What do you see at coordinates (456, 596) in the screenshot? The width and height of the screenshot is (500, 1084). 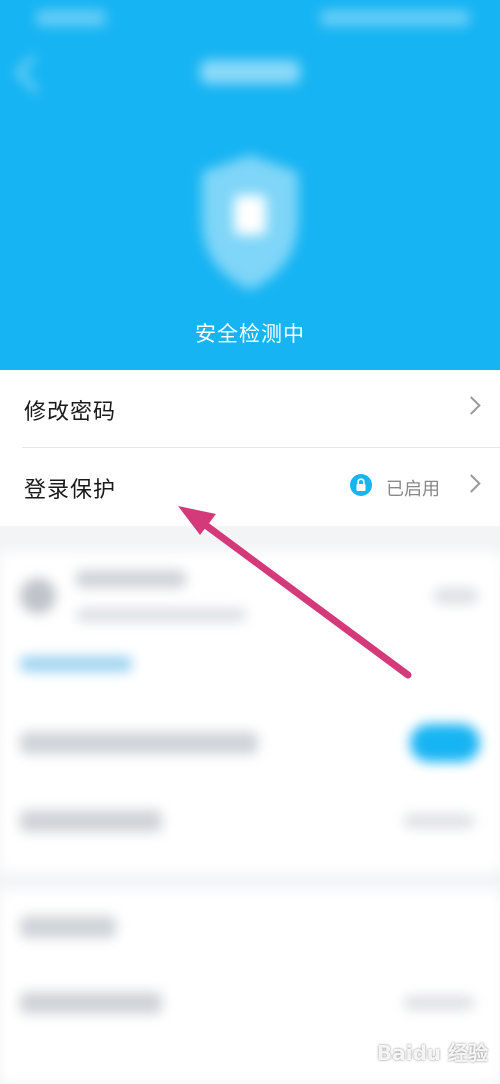 I see `device-status` at bounding box center [456, 596].